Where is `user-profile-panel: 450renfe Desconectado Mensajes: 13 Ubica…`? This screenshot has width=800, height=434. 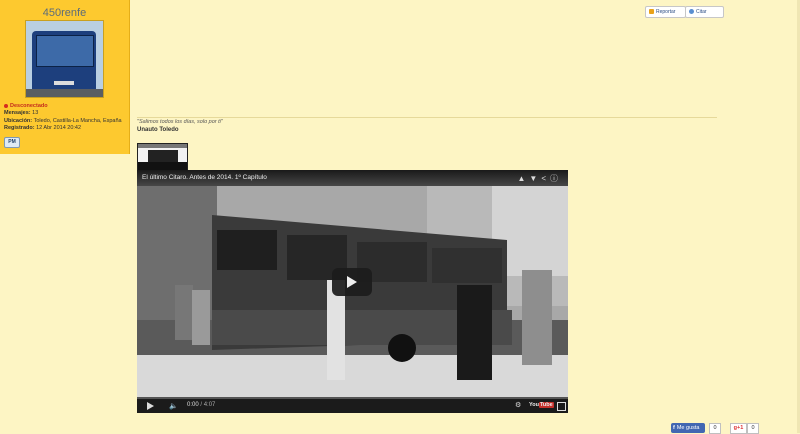
user-profile-panel: 450renfe Desconectado Mensajes: 13 Ubica… is located at coordinates (65, 77).